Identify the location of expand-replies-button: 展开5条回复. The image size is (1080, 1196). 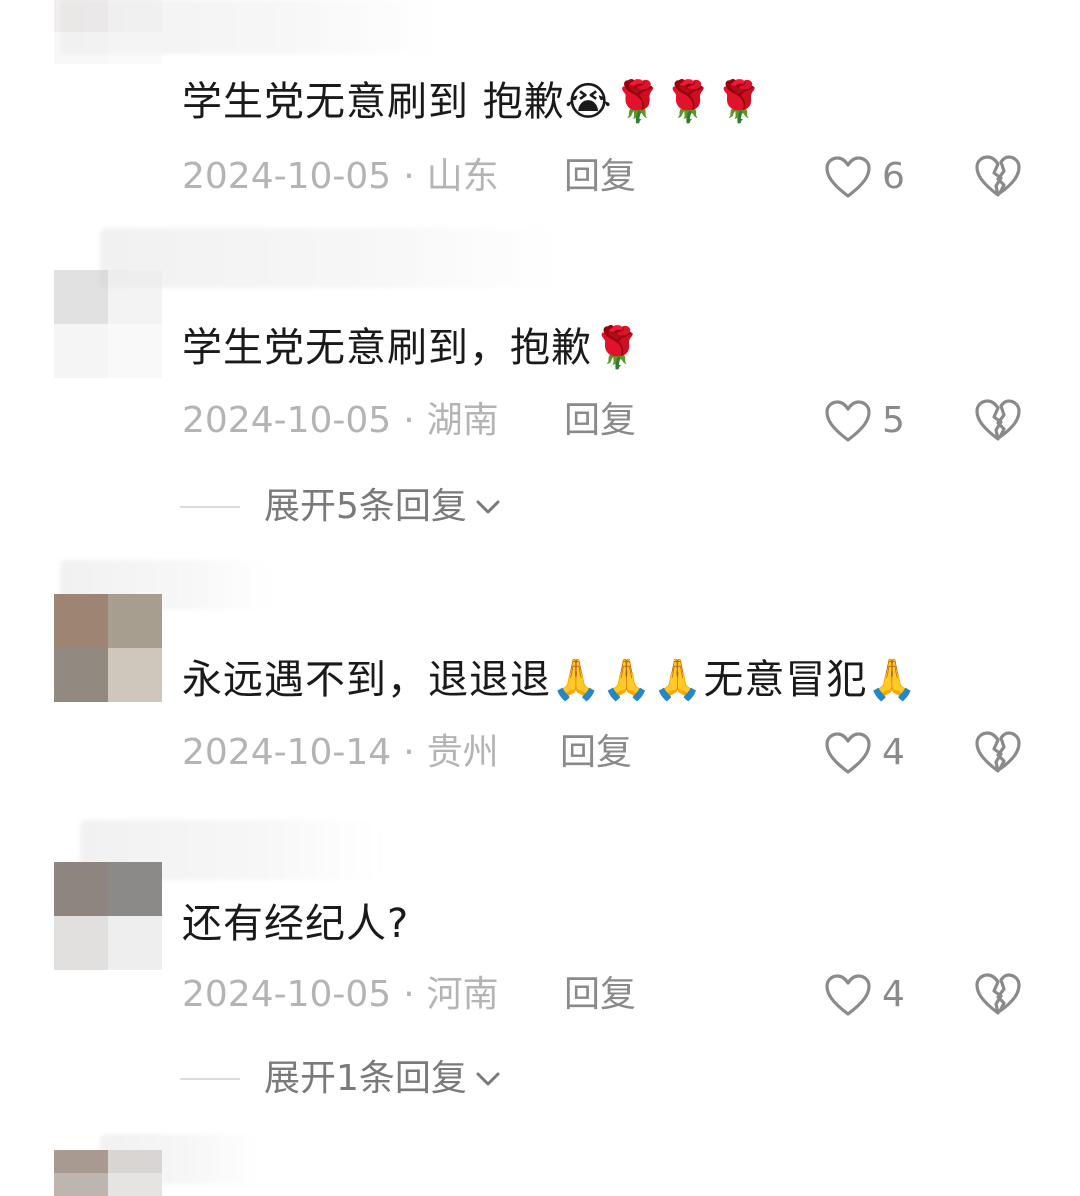
(341, 507).